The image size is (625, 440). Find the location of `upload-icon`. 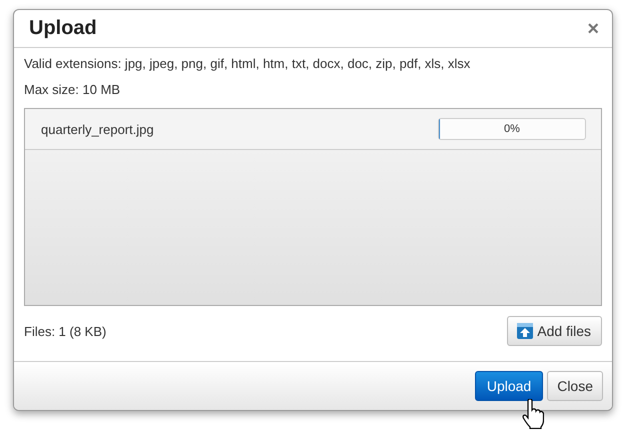

upload-icon is located at coordinates (525, 331).